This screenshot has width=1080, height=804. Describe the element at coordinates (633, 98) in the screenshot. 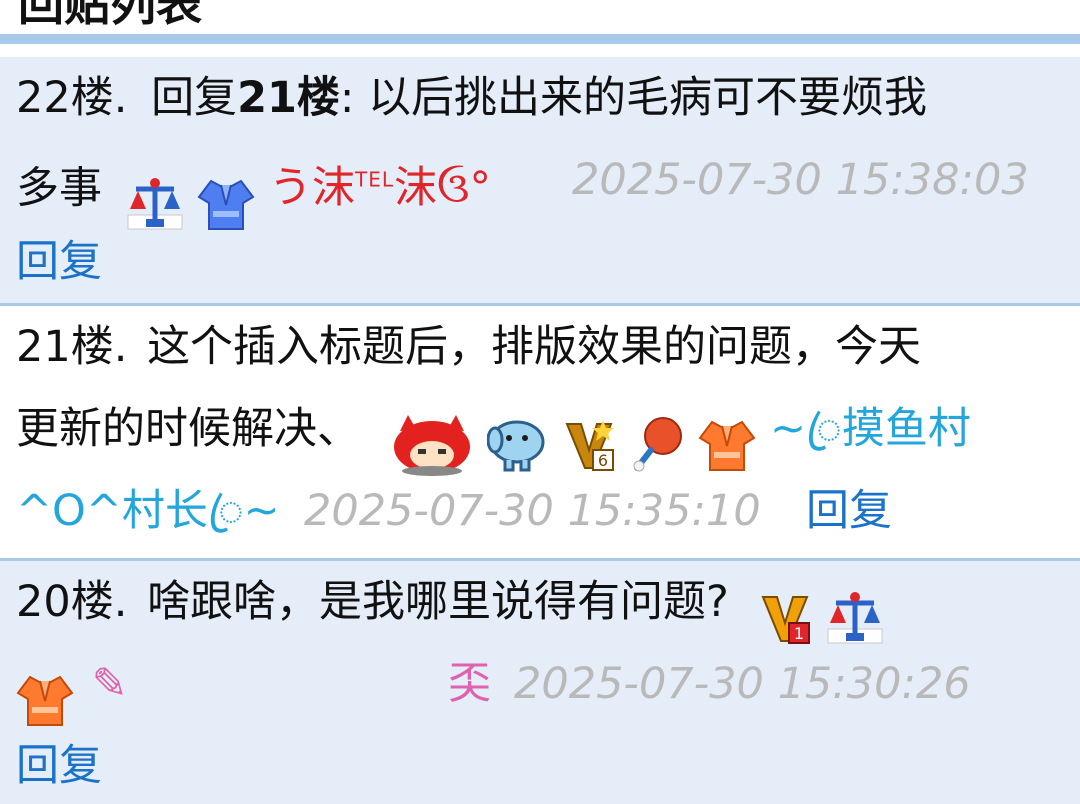

I see `post-content: : 以后挑出来的毛病可不要烦我` at that location.